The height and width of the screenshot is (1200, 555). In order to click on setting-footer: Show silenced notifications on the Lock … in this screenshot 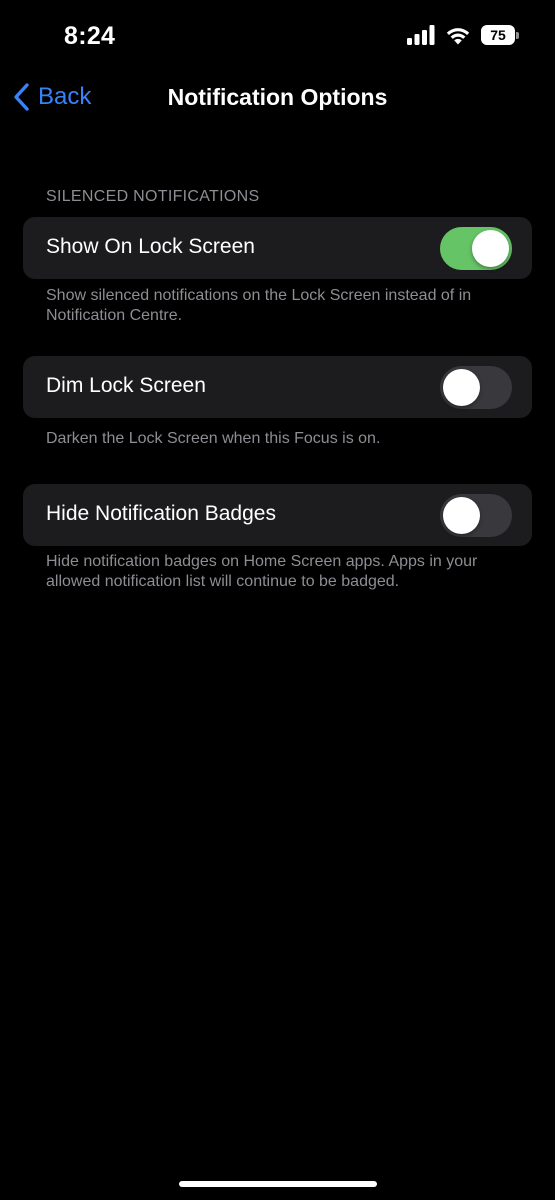, I will do `click(259, 305)`.